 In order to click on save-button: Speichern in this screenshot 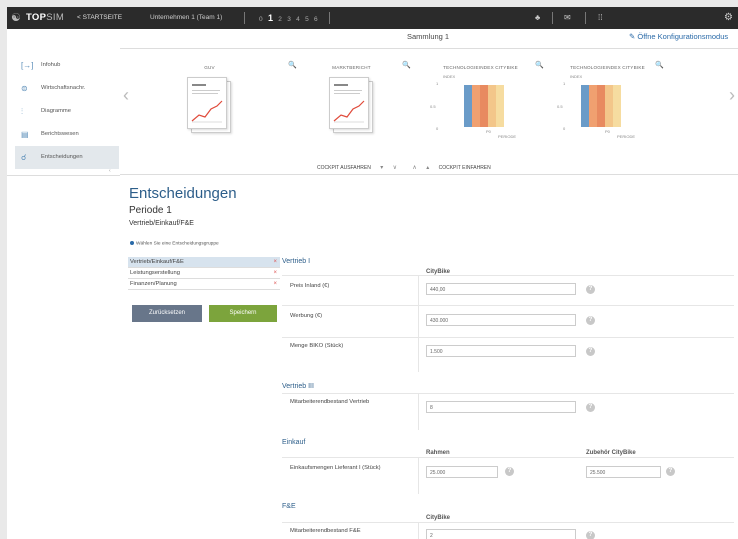, I will do `click(243, 313)`.